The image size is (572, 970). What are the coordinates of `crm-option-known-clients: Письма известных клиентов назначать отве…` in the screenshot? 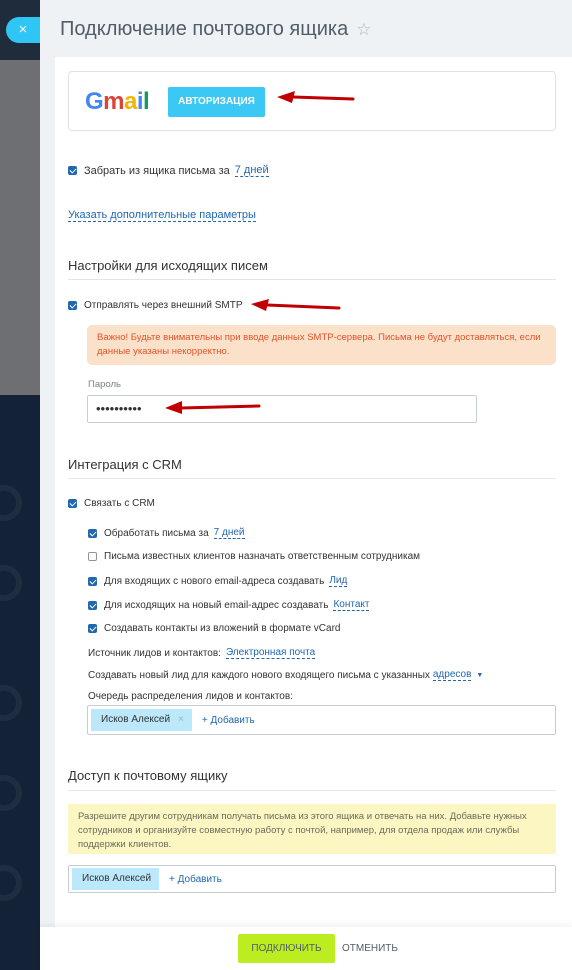 It's located at (254, 556).